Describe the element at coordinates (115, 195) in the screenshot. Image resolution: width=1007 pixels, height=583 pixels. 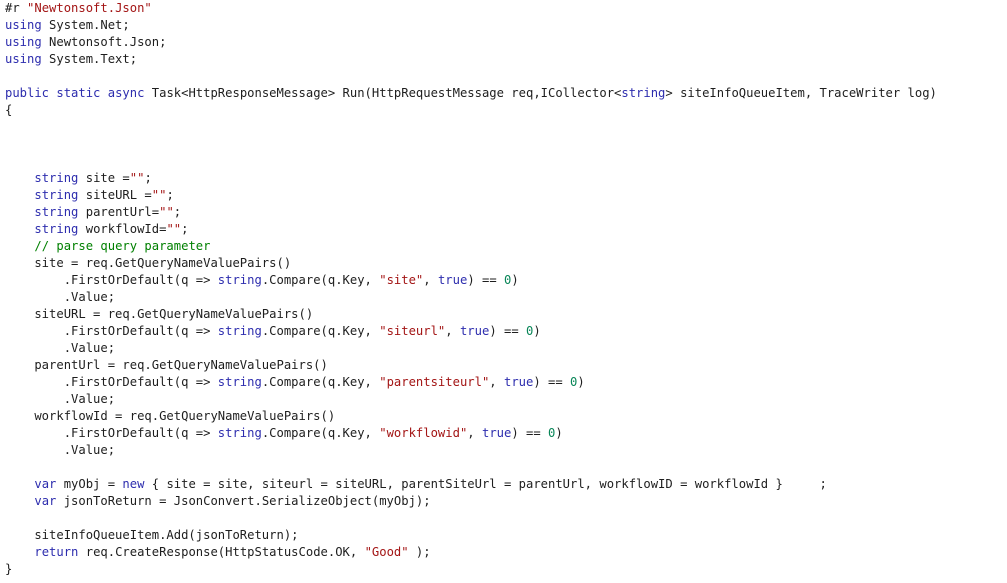
I see `code-text: siteURL =` at that location.